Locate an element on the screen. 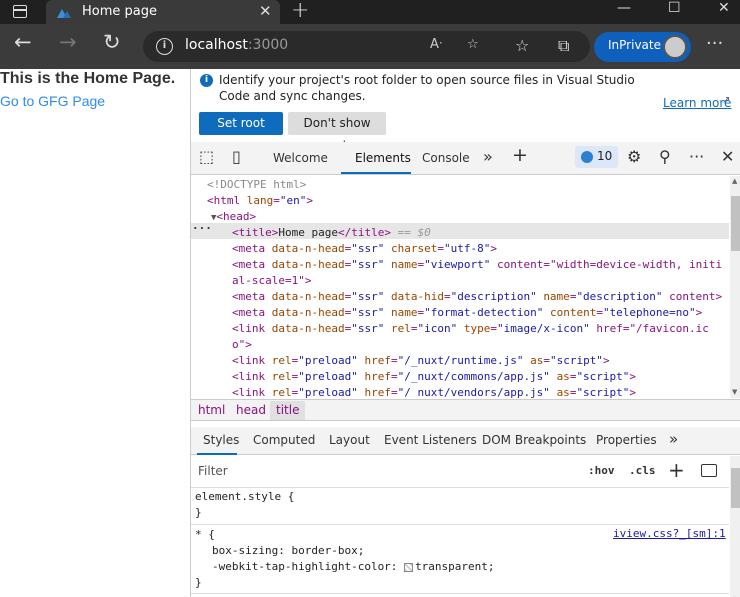  tab-event-listeners: Event Listeners is located at coordinates (430, 440).